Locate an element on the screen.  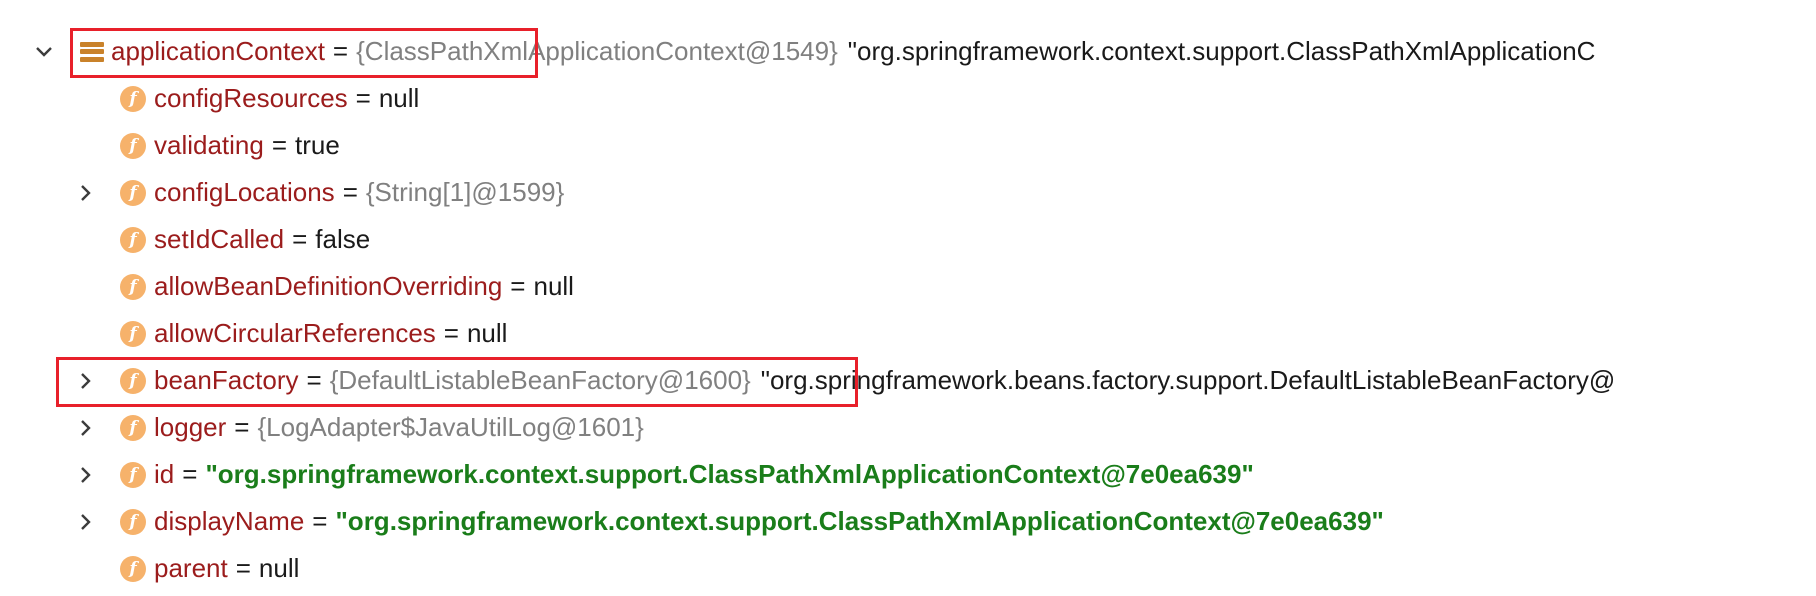
field-name: configLocations is located at coordinates (244, 192).